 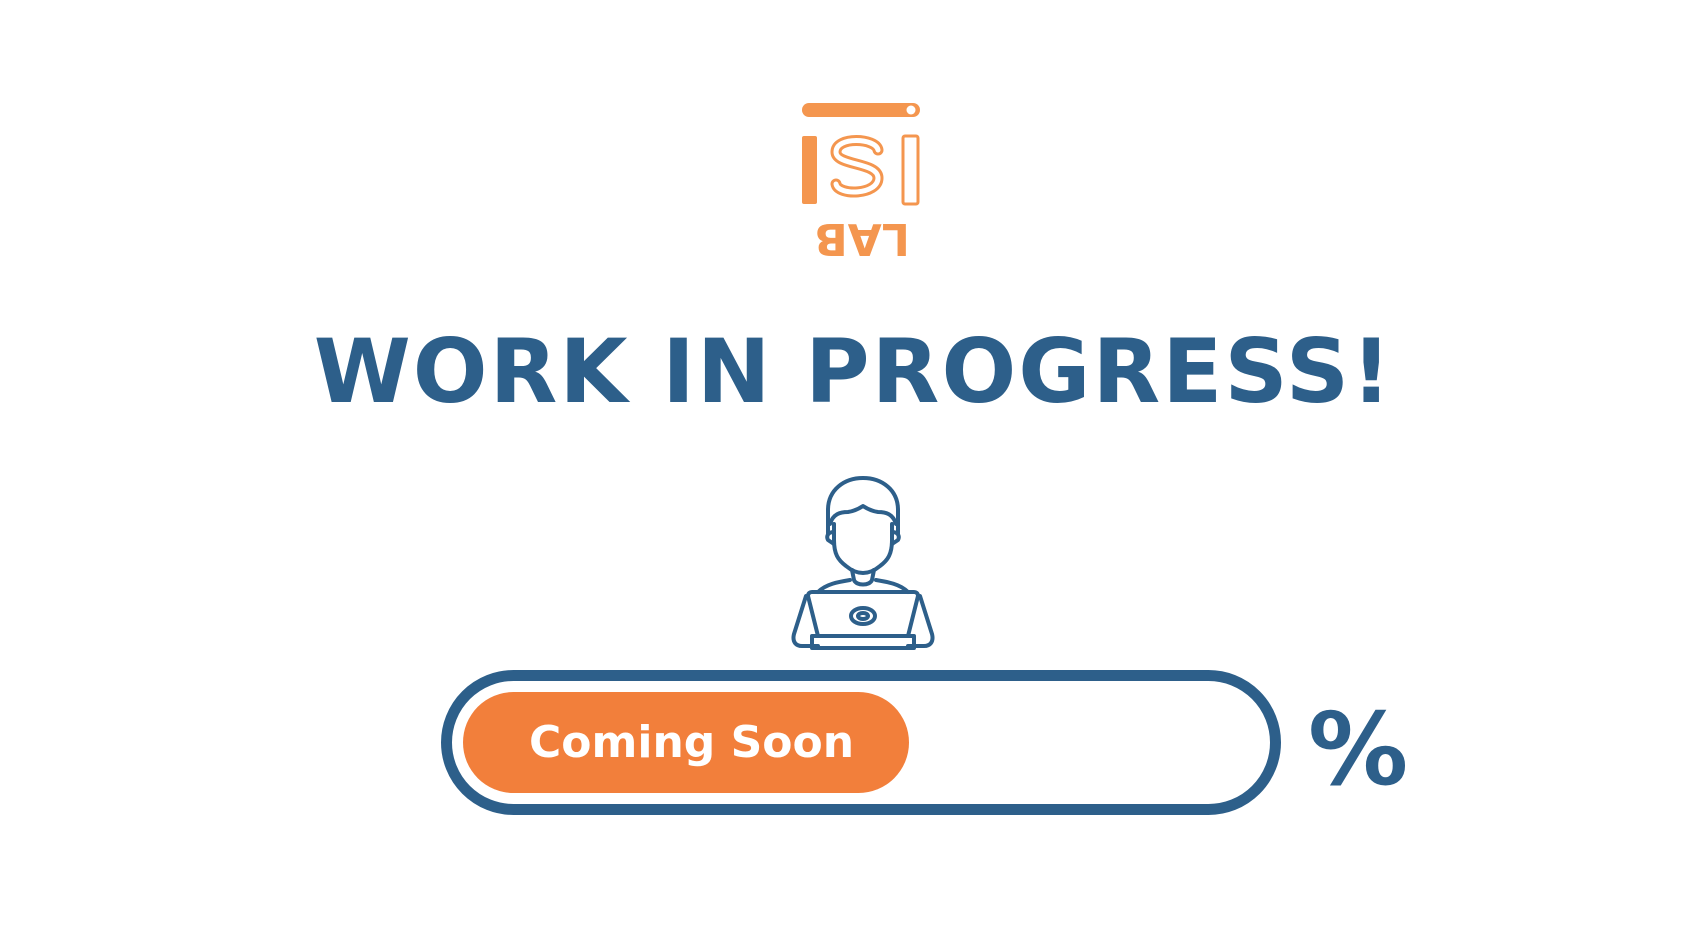 I want to click on progress-label: Coming Soon, so click(x=692, y=742).